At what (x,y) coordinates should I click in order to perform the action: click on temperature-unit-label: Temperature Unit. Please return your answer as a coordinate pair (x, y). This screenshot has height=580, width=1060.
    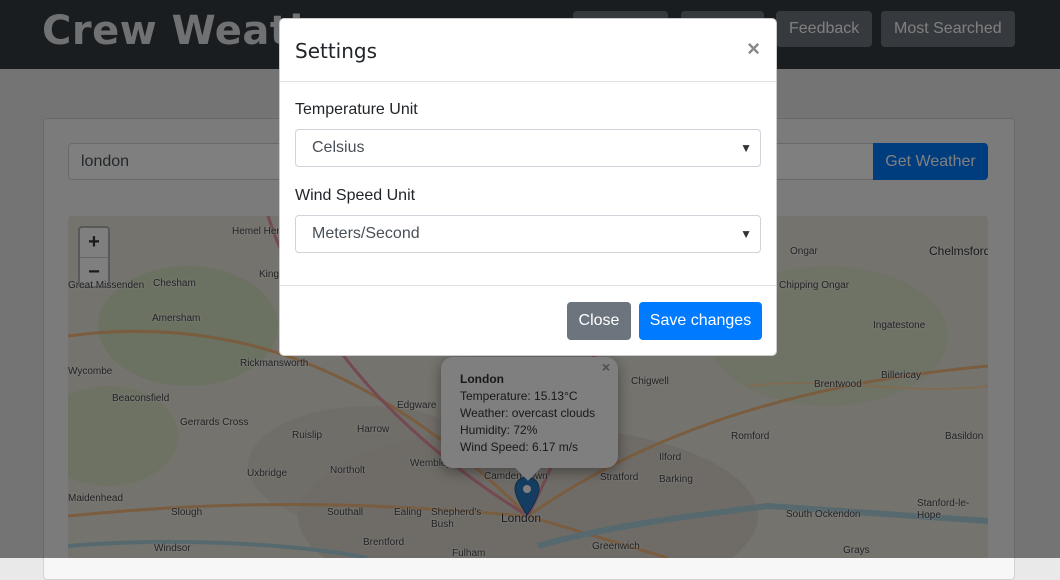
    Looking at the image, I should click on (356, 109).